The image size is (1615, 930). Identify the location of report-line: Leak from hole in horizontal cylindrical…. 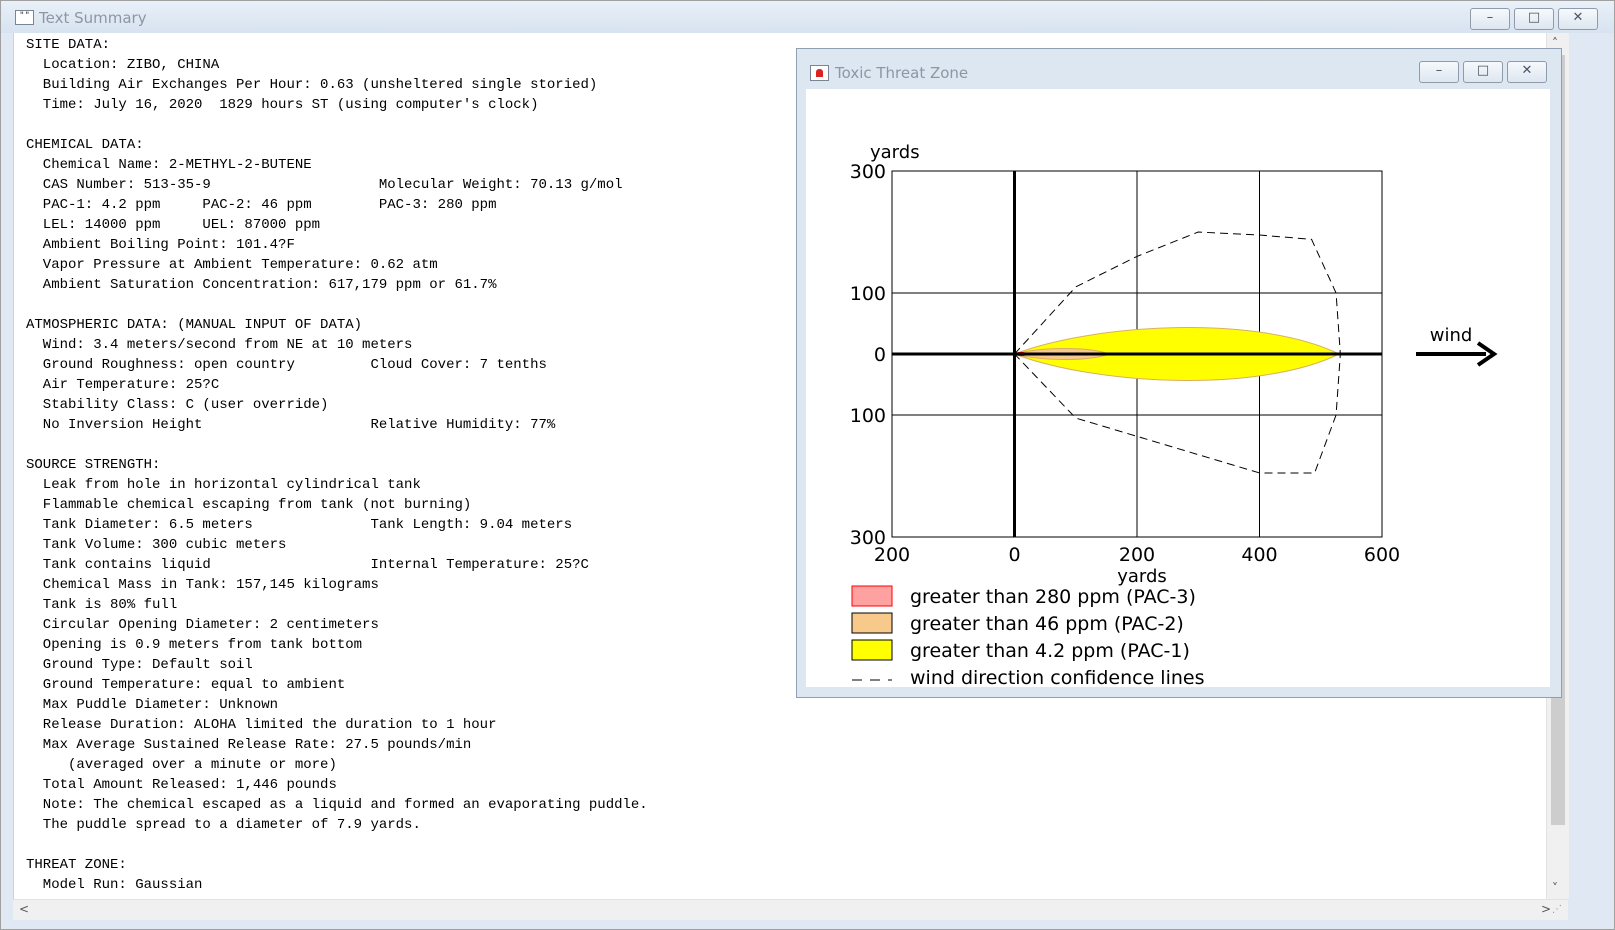
(223, 485).